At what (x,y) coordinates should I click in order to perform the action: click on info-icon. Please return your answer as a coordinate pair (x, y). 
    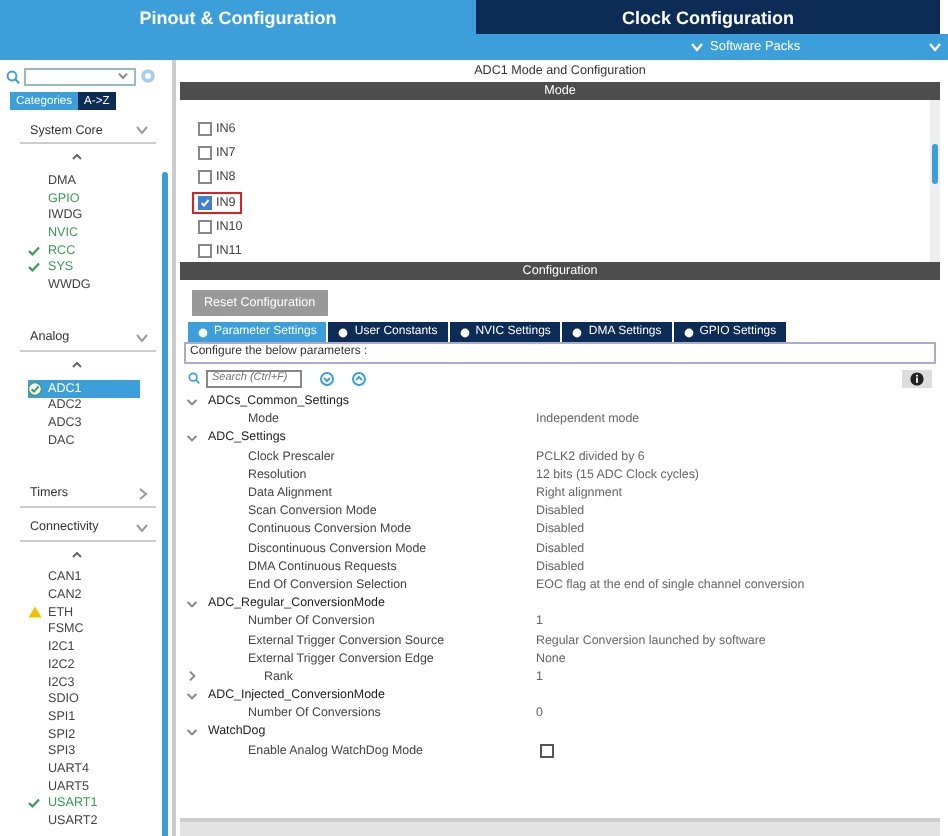
    Looking at the image, I should click on (917, 378).